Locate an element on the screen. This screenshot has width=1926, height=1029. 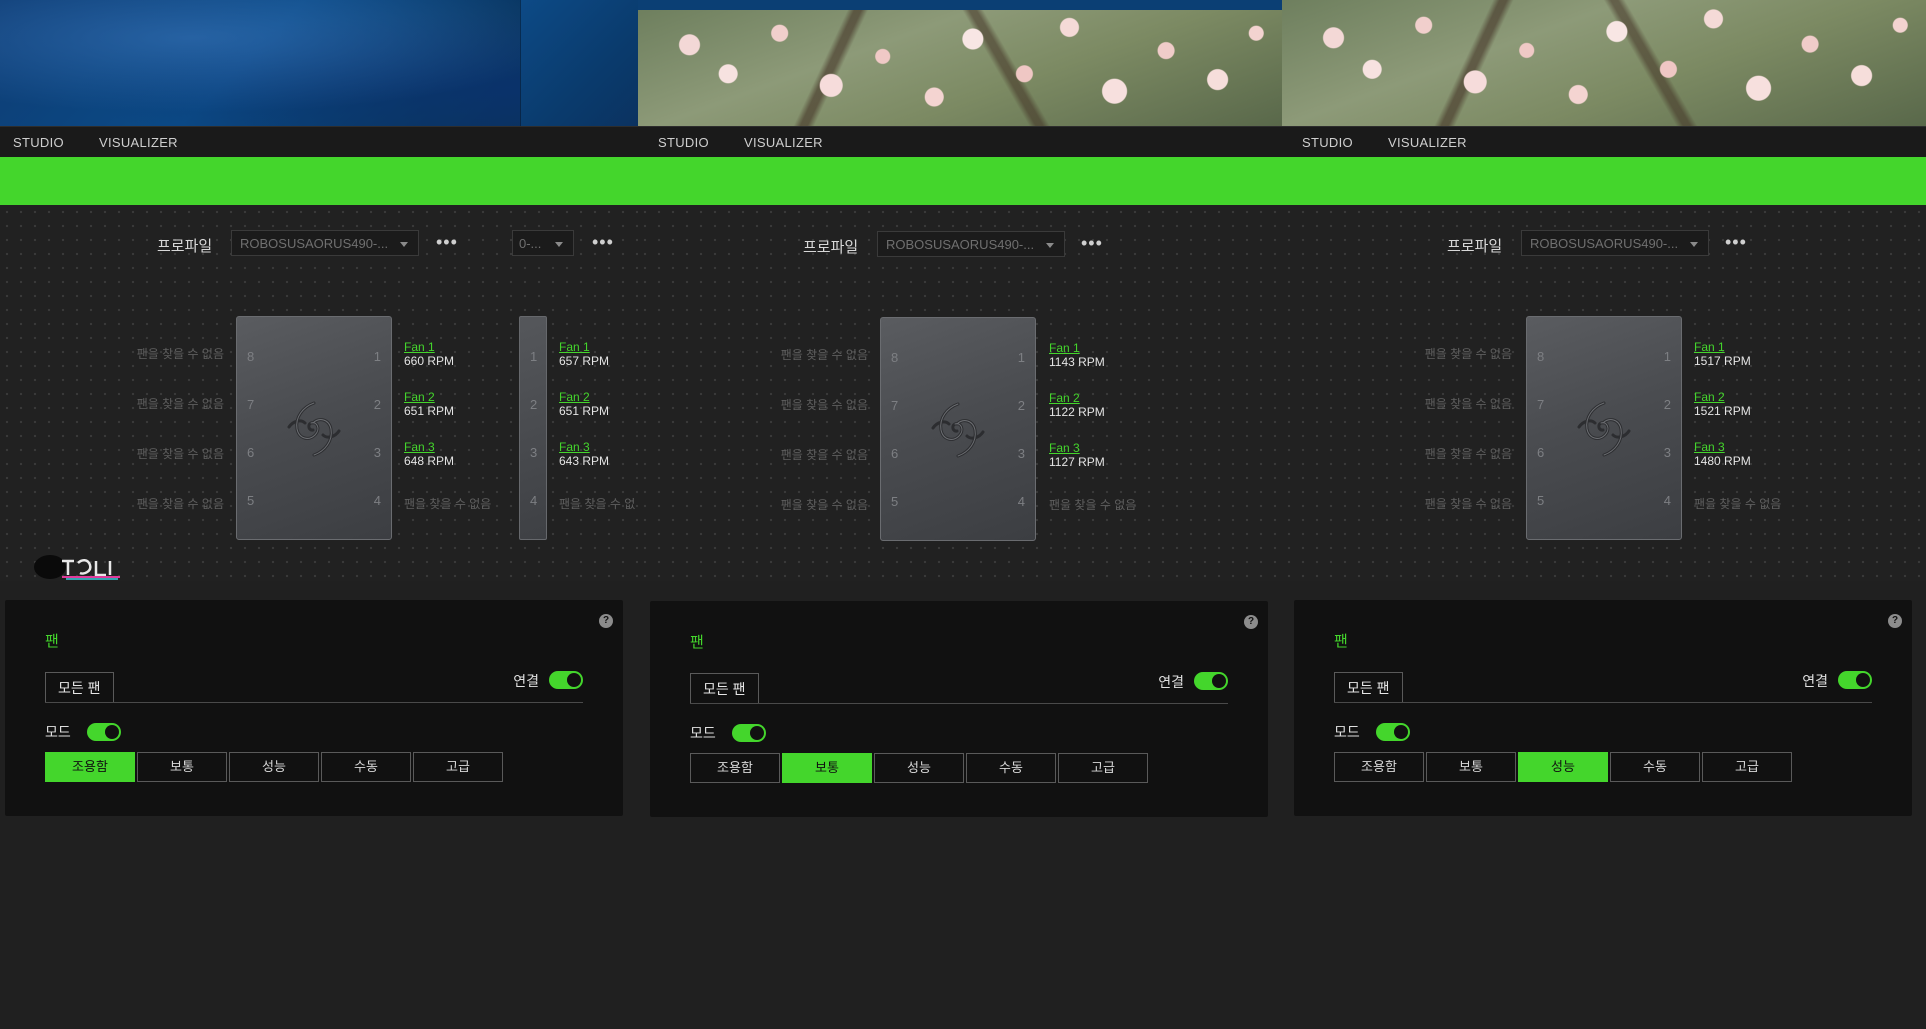
fan-port-8-status: 팬을 찾을 수 없음 is located at coordinates (180, 354).